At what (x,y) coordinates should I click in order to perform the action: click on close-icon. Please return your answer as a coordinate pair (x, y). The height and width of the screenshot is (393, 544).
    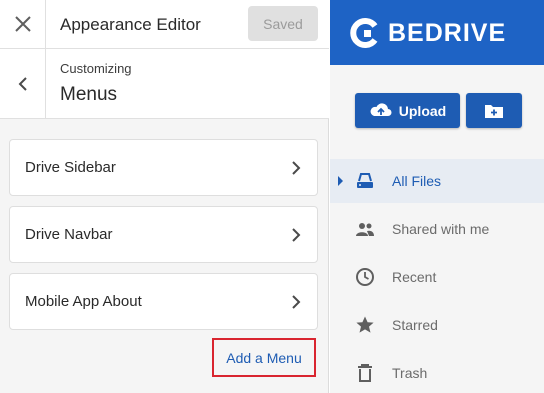
    Looking at the image, I should click on (22, 24).